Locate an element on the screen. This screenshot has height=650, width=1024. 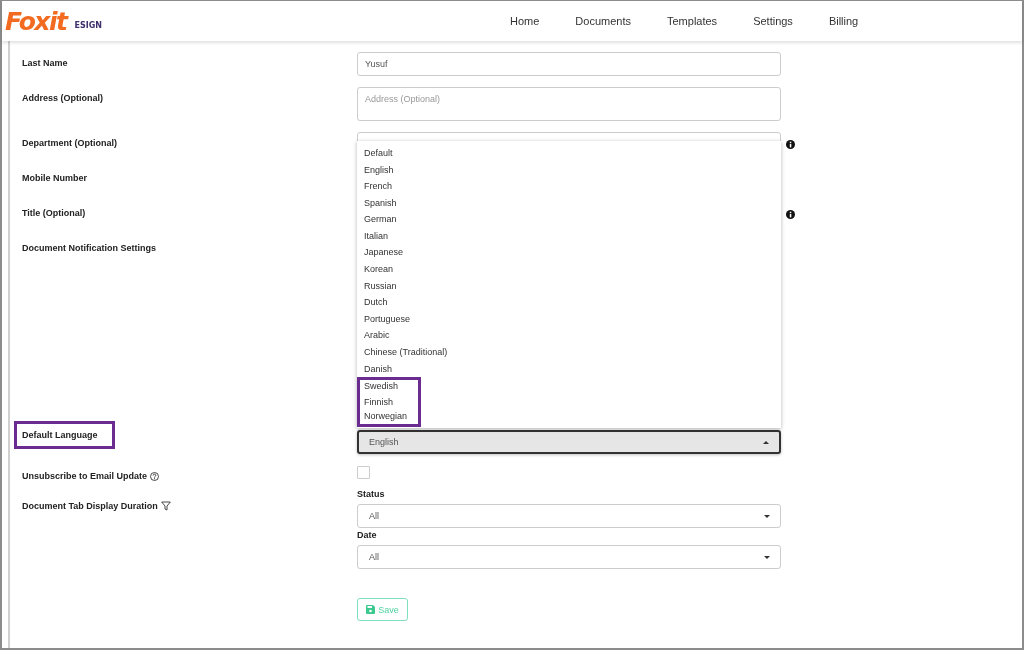
save-icon is located at coordinates (371, 609).